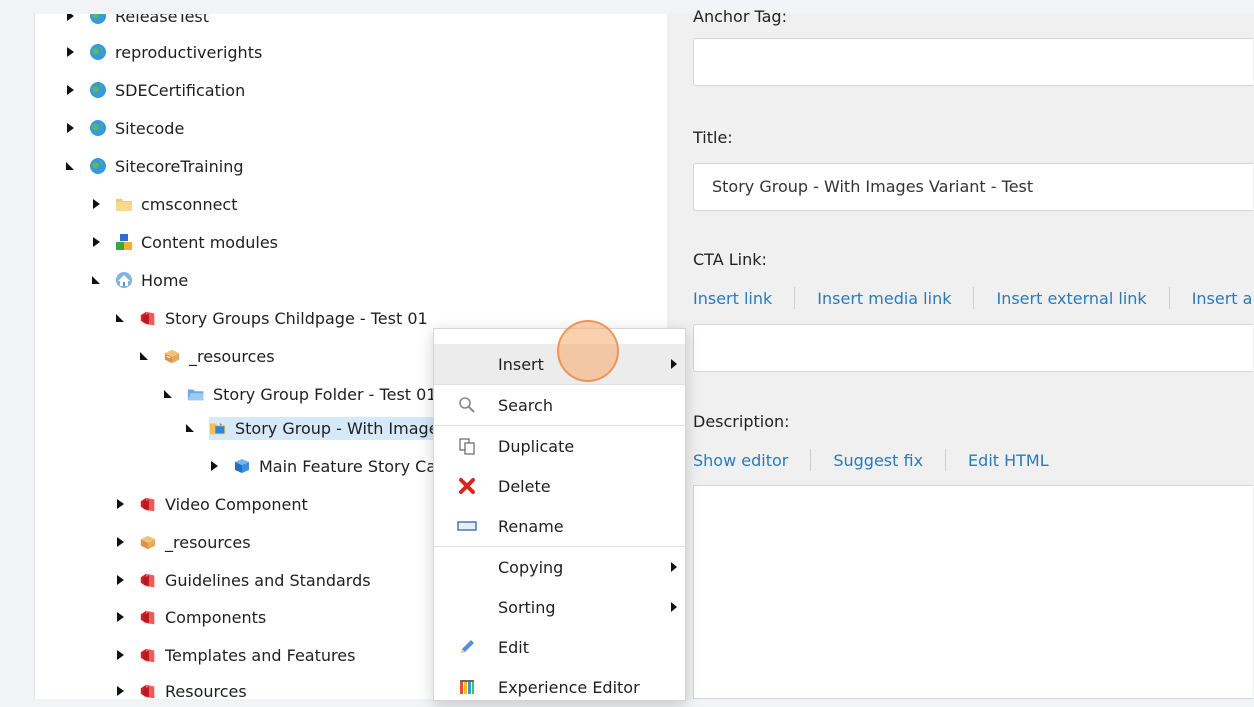 Image resolution: width=1254 pixels, height=707 pixels. I want to click on tree-node-home: Home, so click(139, 280).